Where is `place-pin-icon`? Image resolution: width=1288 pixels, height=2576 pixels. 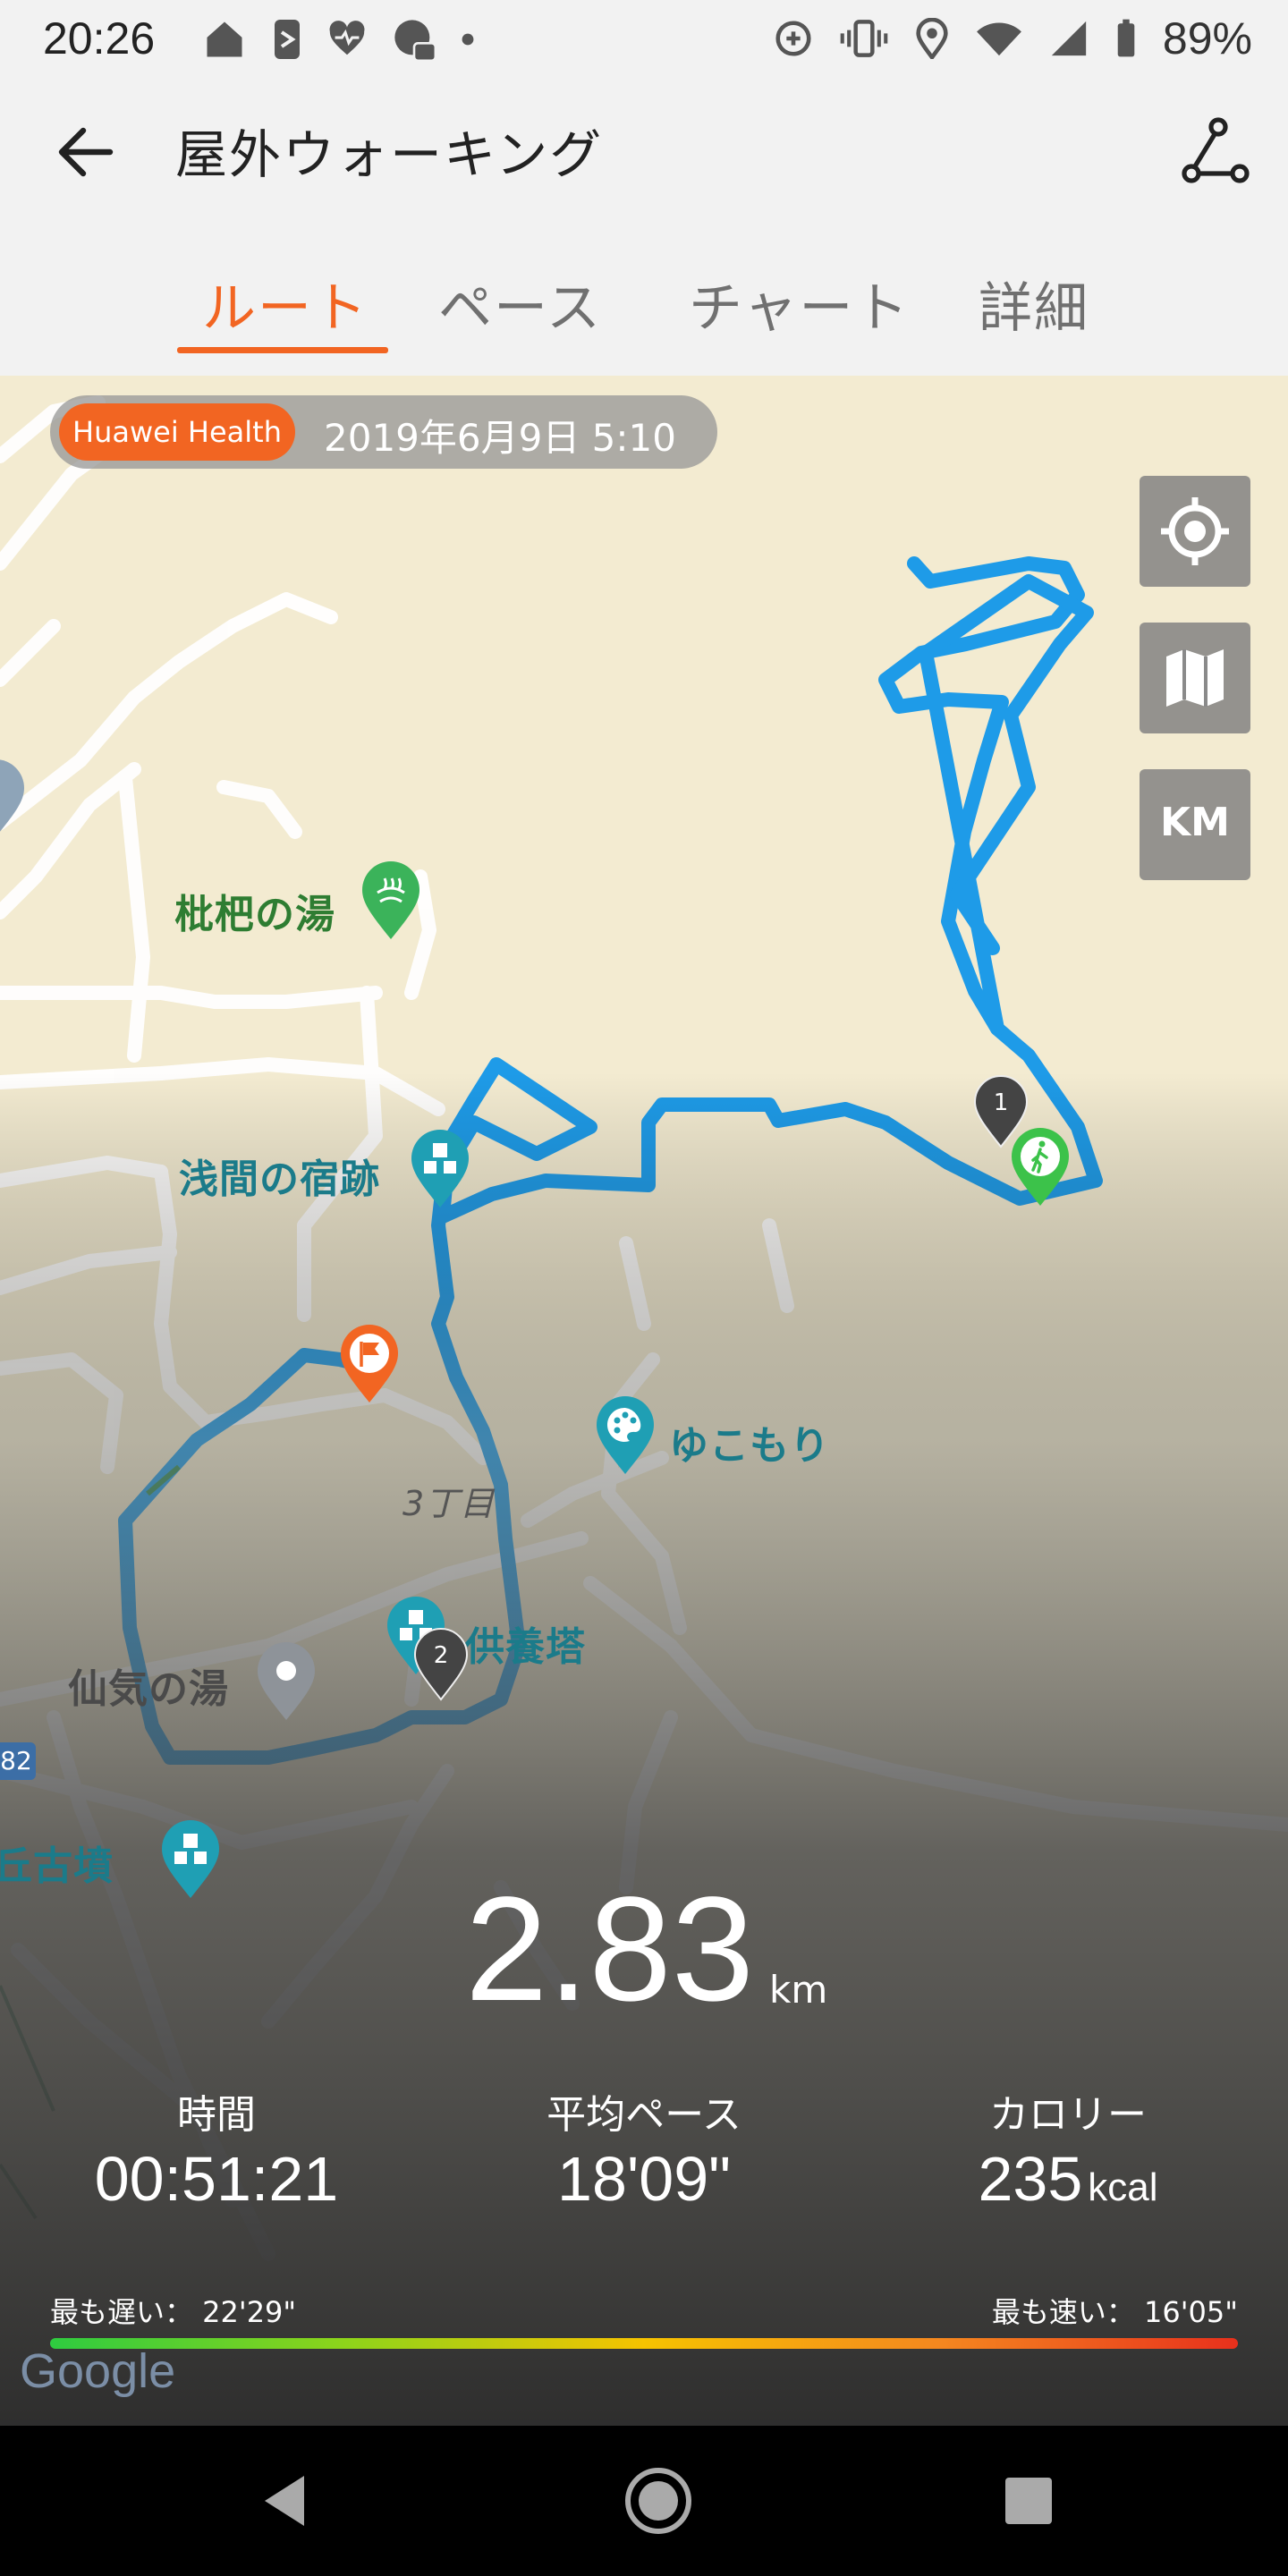 place-pin-icon is located at coordinates (286, 1681).